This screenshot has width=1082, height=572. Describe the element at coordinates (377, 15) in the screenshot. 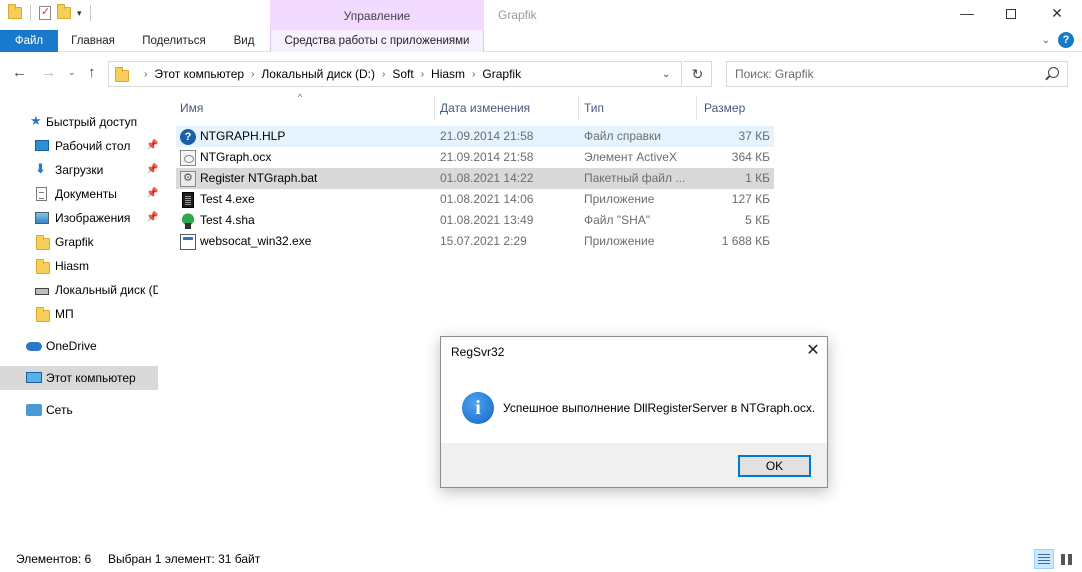

I see `context-group-label: Управление` at that location.